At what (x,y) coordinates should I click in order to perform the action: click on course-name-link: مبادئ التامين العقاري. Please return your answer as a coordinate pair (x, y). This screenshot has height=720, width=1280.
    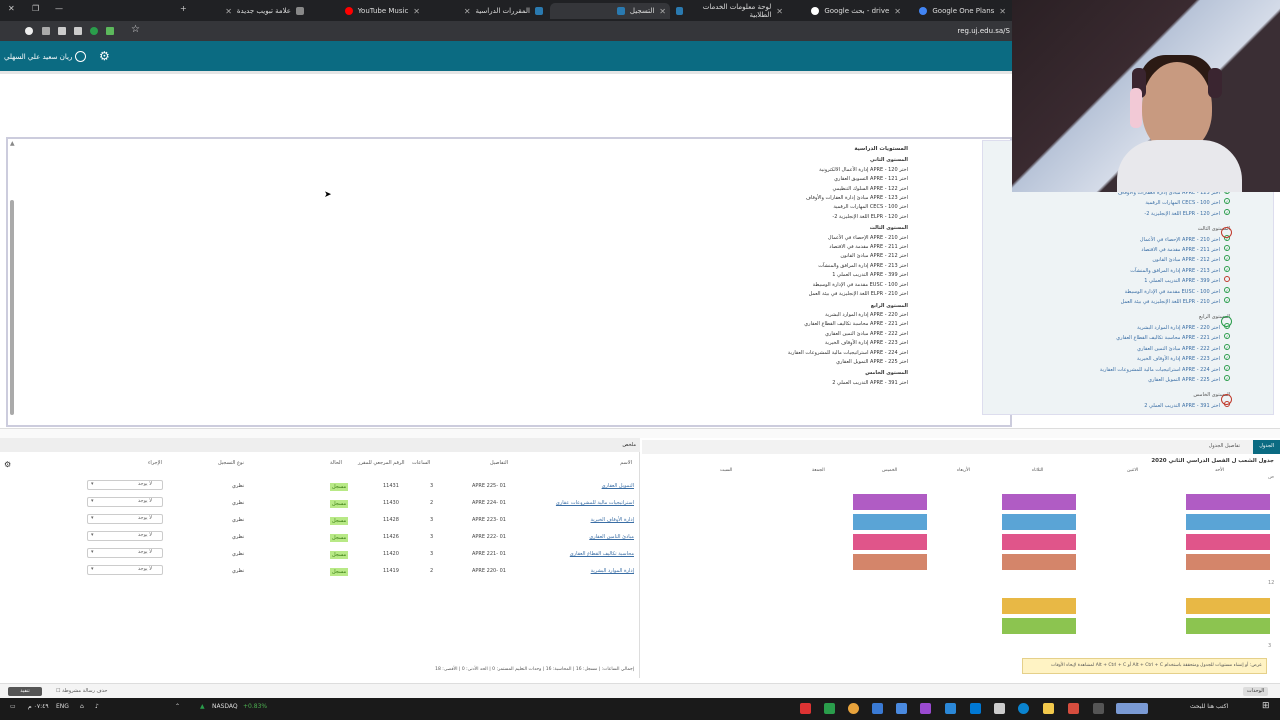
    Looking at the image, I should click on (611, 537).